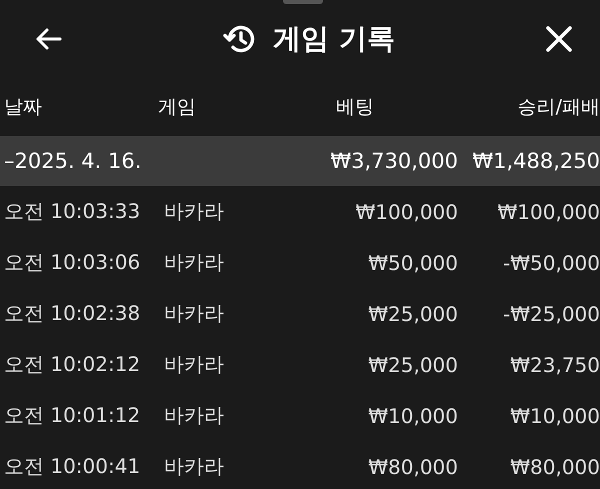 The width and height of the screenshot is (600, 489). I want to click on date-group-row: –2025. 4. 16. ₩3,730,000 ₩1,488,250, so click(300, 161).